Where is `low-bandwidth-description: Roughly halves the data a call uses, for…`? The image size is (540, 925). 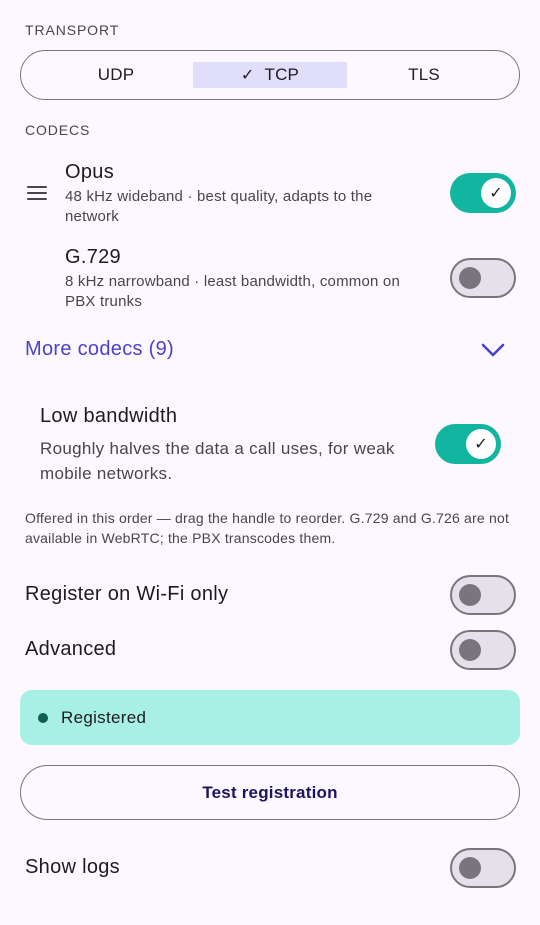
low-bandwidth-description: Roughly halves the data a call uses, for… is located at coordinates (217, 461).